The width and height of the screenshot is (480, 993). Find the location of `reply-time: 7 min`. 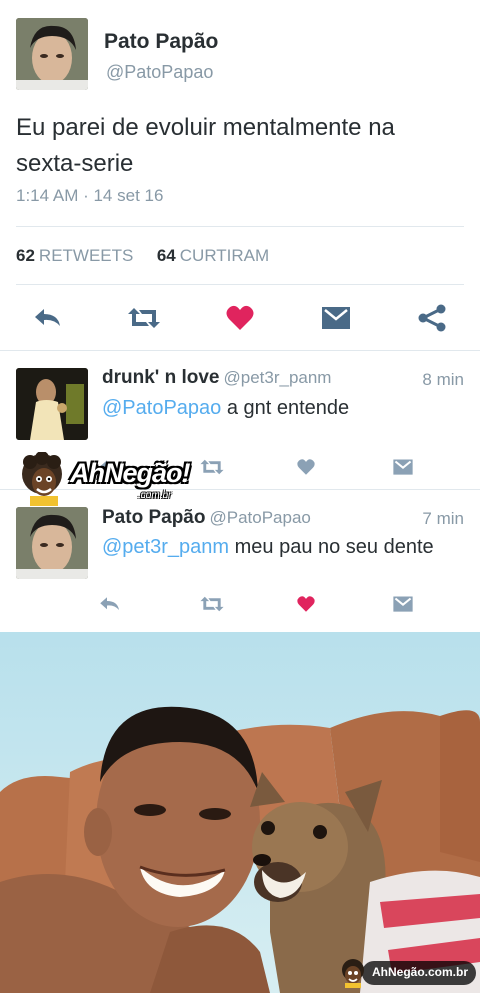

reply-time: 7 min is located at coordinates (443, 519).